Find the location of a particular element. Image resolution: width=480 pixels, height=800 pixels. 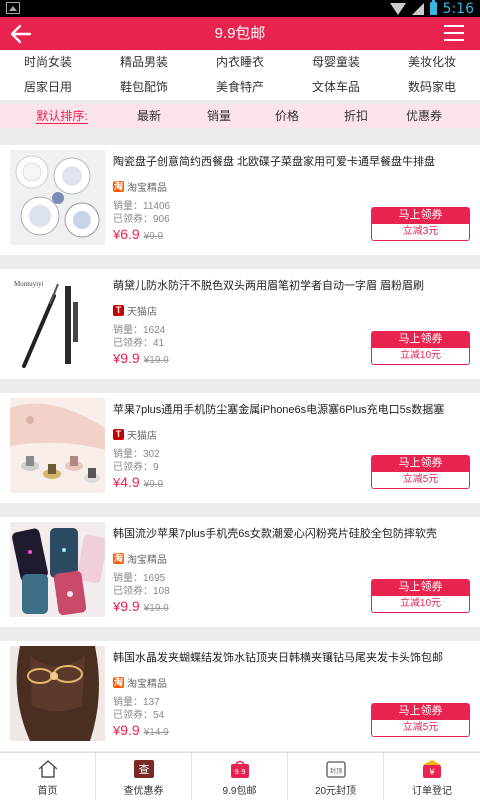

product-title: 萌黛儿防水防汗不脱色双头两用眉笔初学者自动一字眉 眉粉眉刷 is located at coordinates (293, 285).